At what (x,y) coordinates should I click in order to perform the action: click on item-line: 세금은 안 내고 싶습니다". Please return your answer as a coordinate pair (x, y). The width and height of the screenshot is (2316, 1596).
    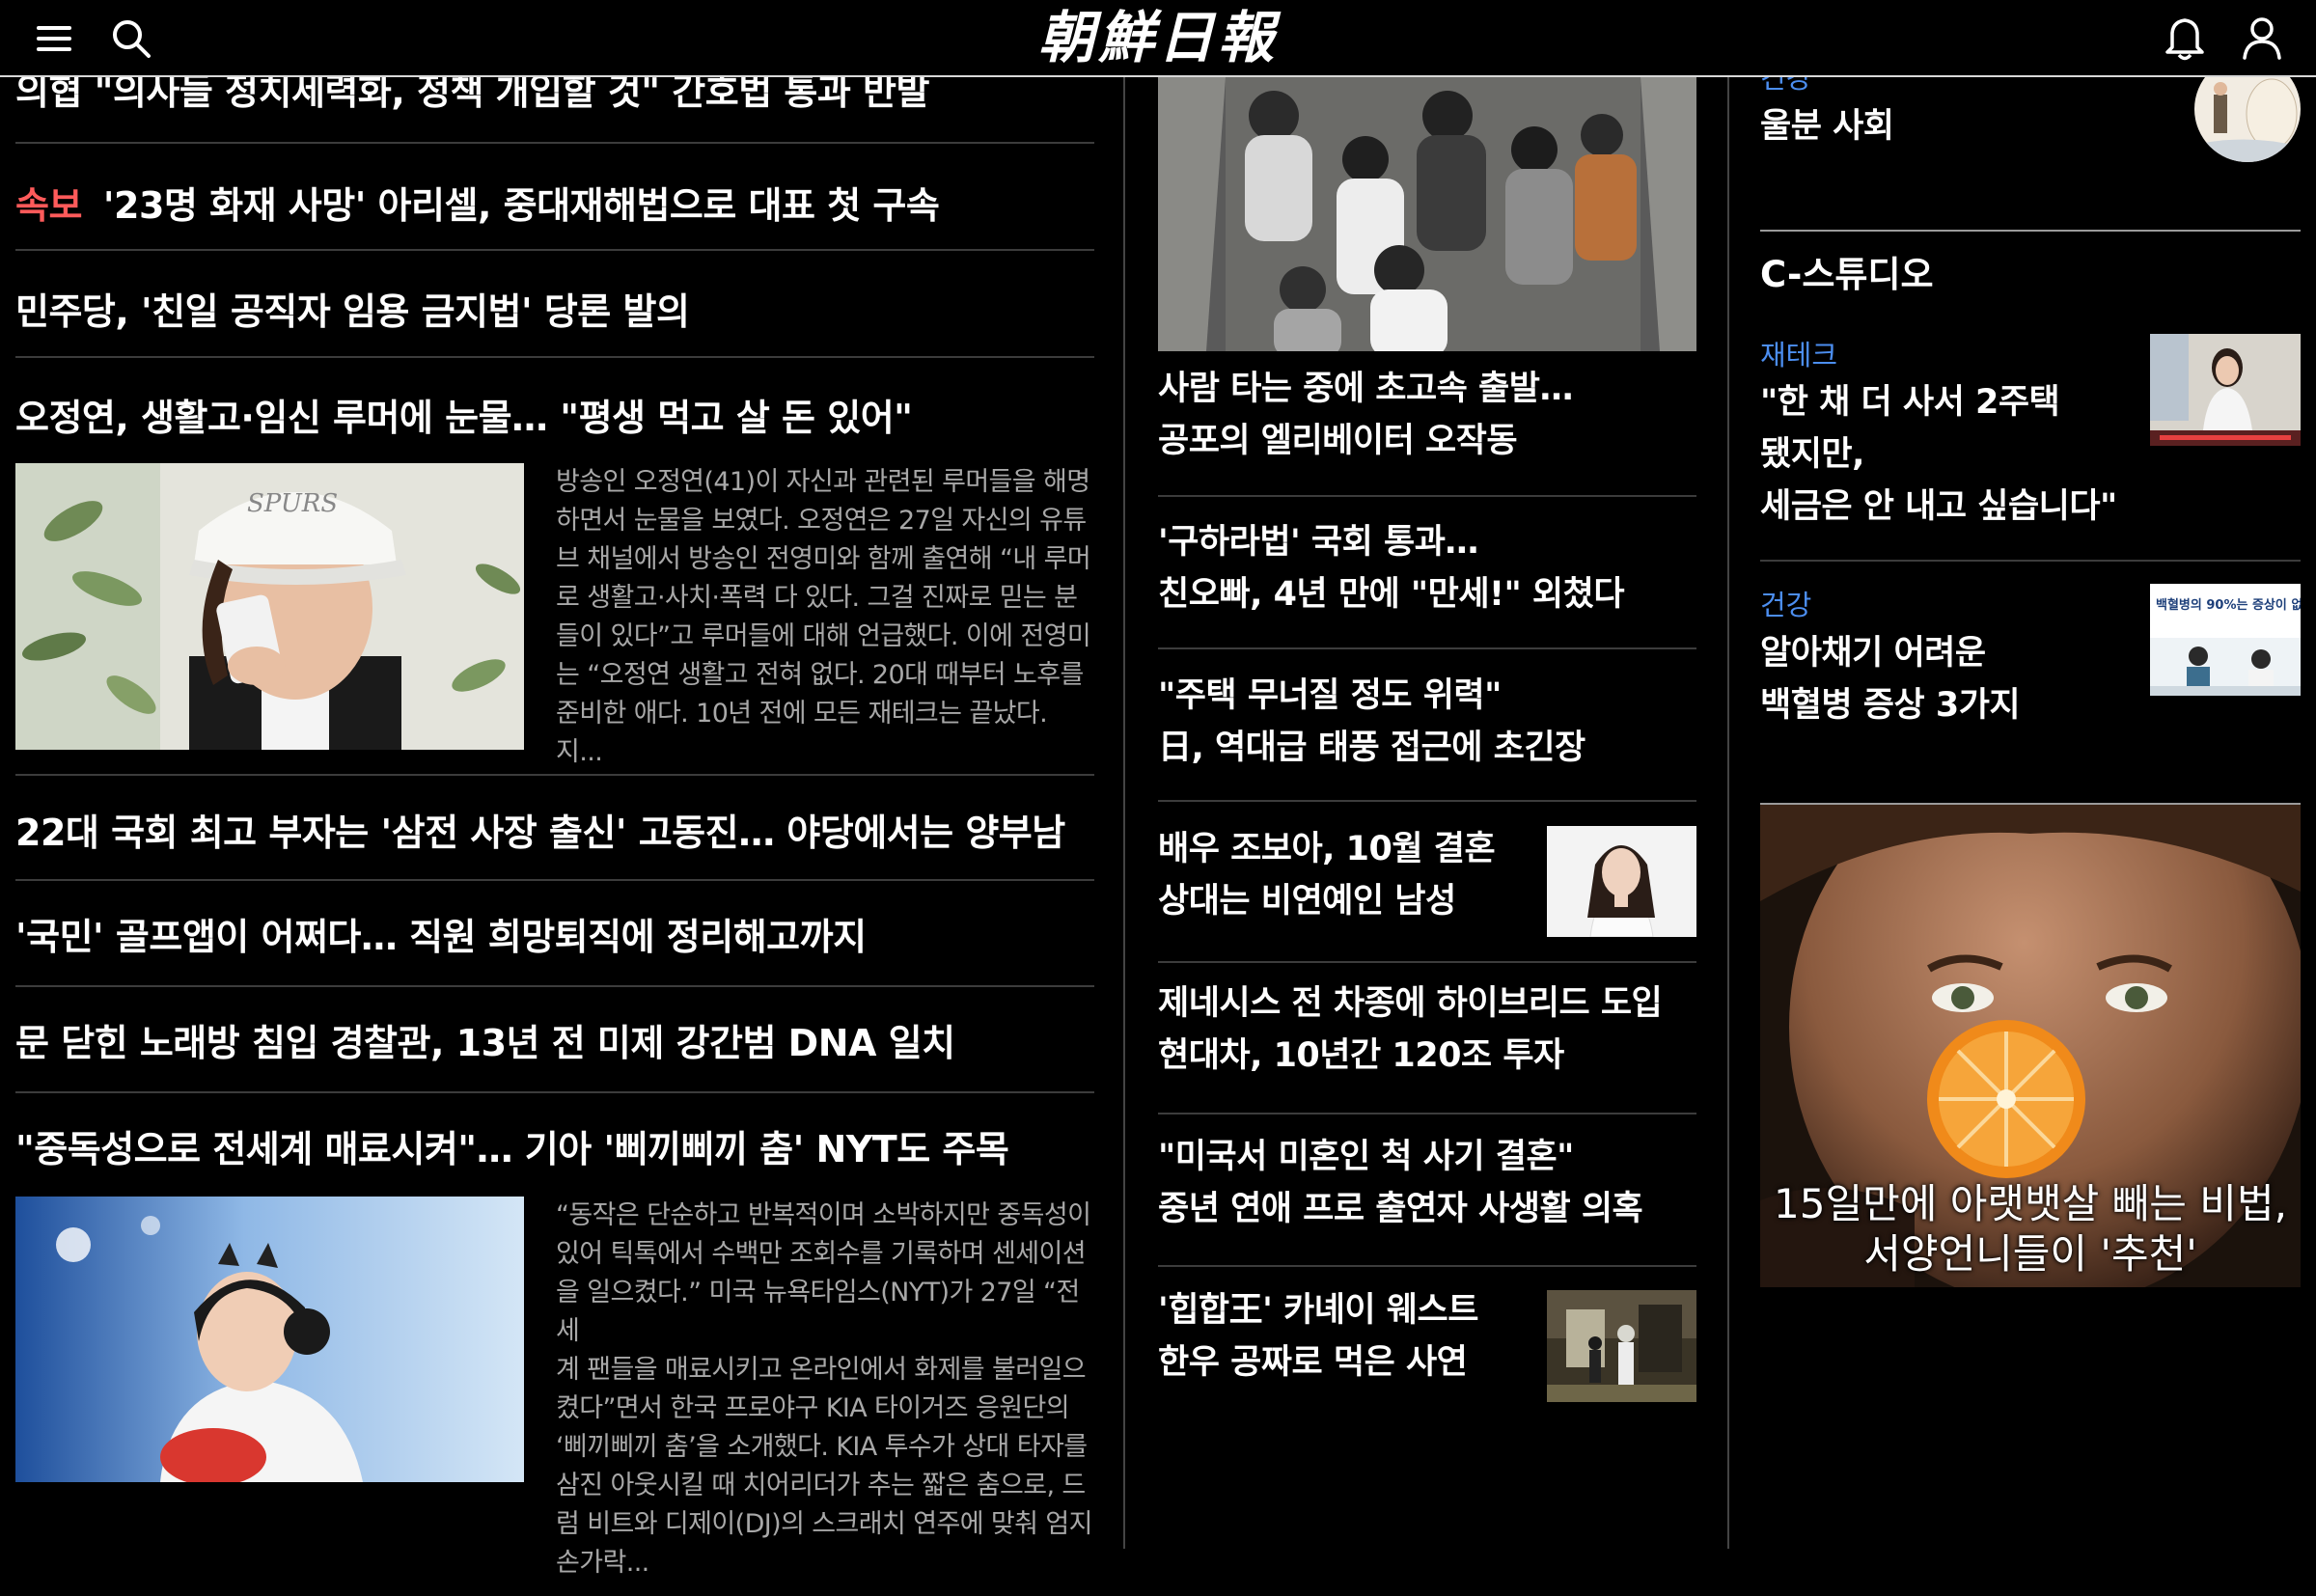
    Looking at the image, I should click on (1938, 506).